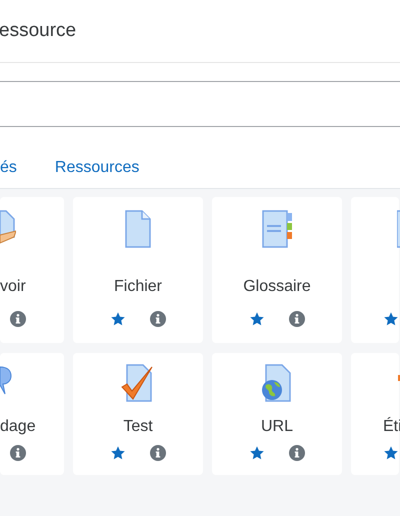 Image resolution: width=400 pixels, height=516 pixels. What do you see at coordinates (32, 414) in the screenshot?
I see `activity-card: dage` at bounding box center [32, 414].